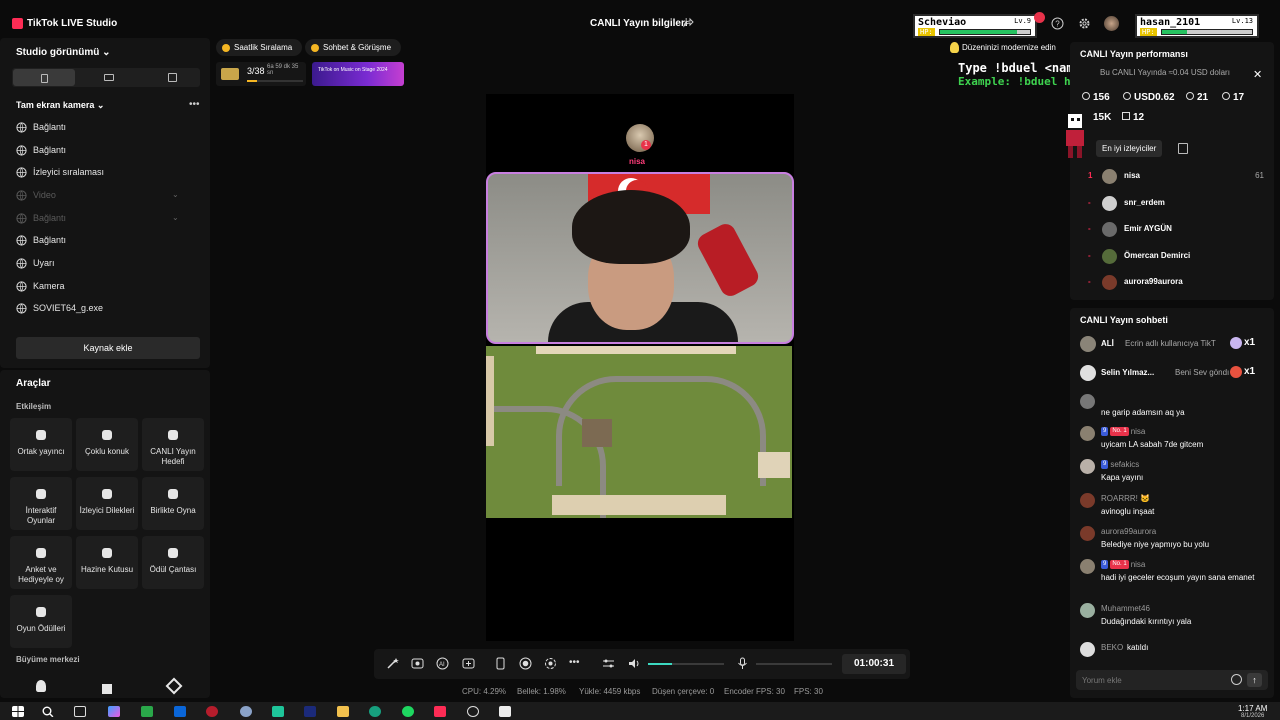 The image size is (1280, 720). What do you see at coordinates (942, 22) in the screenshot?
I see `player-name: Scheviao` at bounding box center [942, 22].